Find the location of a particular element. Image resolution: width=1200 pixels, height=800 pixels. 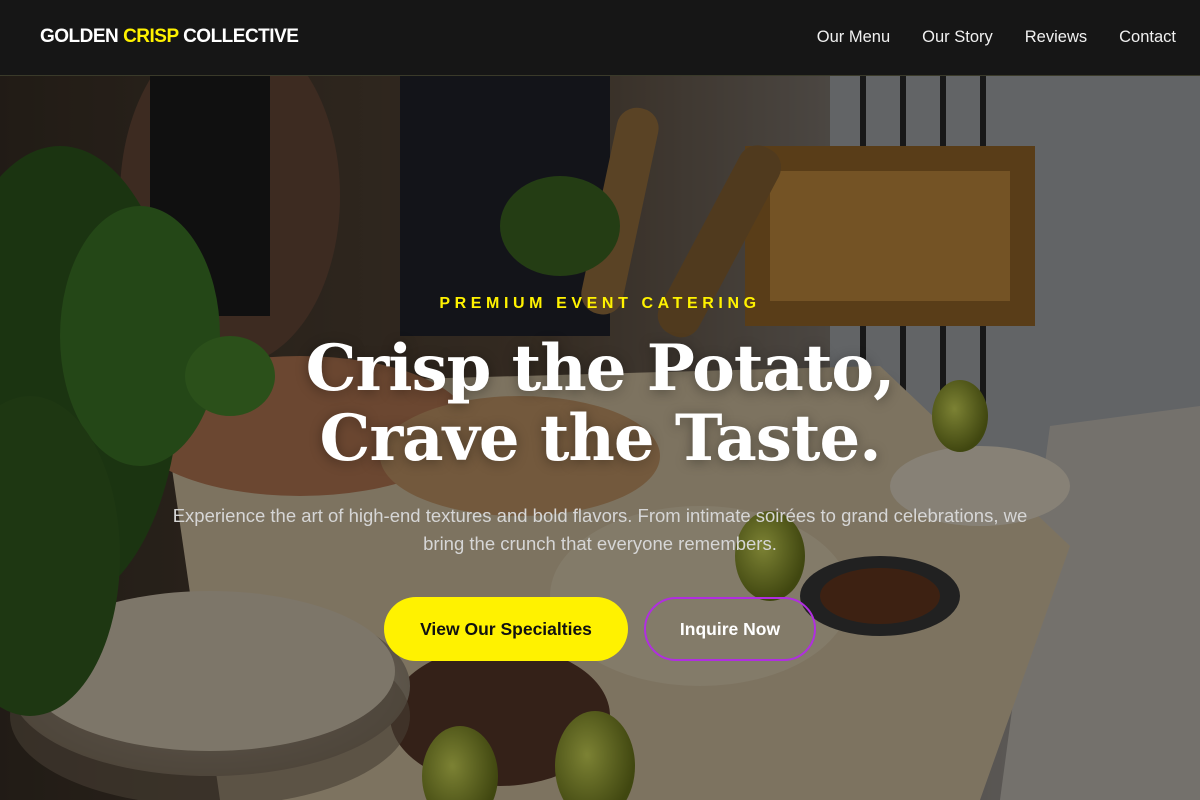

site-logo: GOLDEN CRISP COLLECTIVE is located at coordinates (169, 37).